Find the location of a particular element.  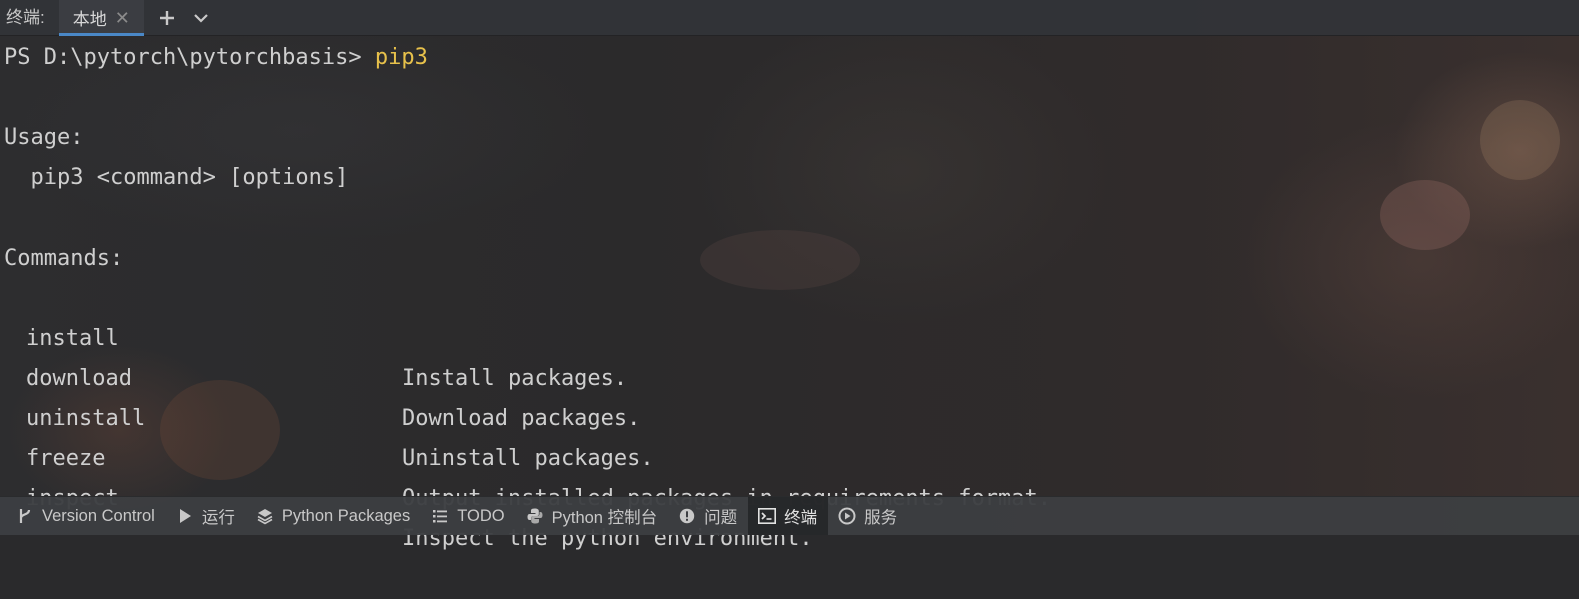

tool-label: Version Control is located at coordinates (98, 515).